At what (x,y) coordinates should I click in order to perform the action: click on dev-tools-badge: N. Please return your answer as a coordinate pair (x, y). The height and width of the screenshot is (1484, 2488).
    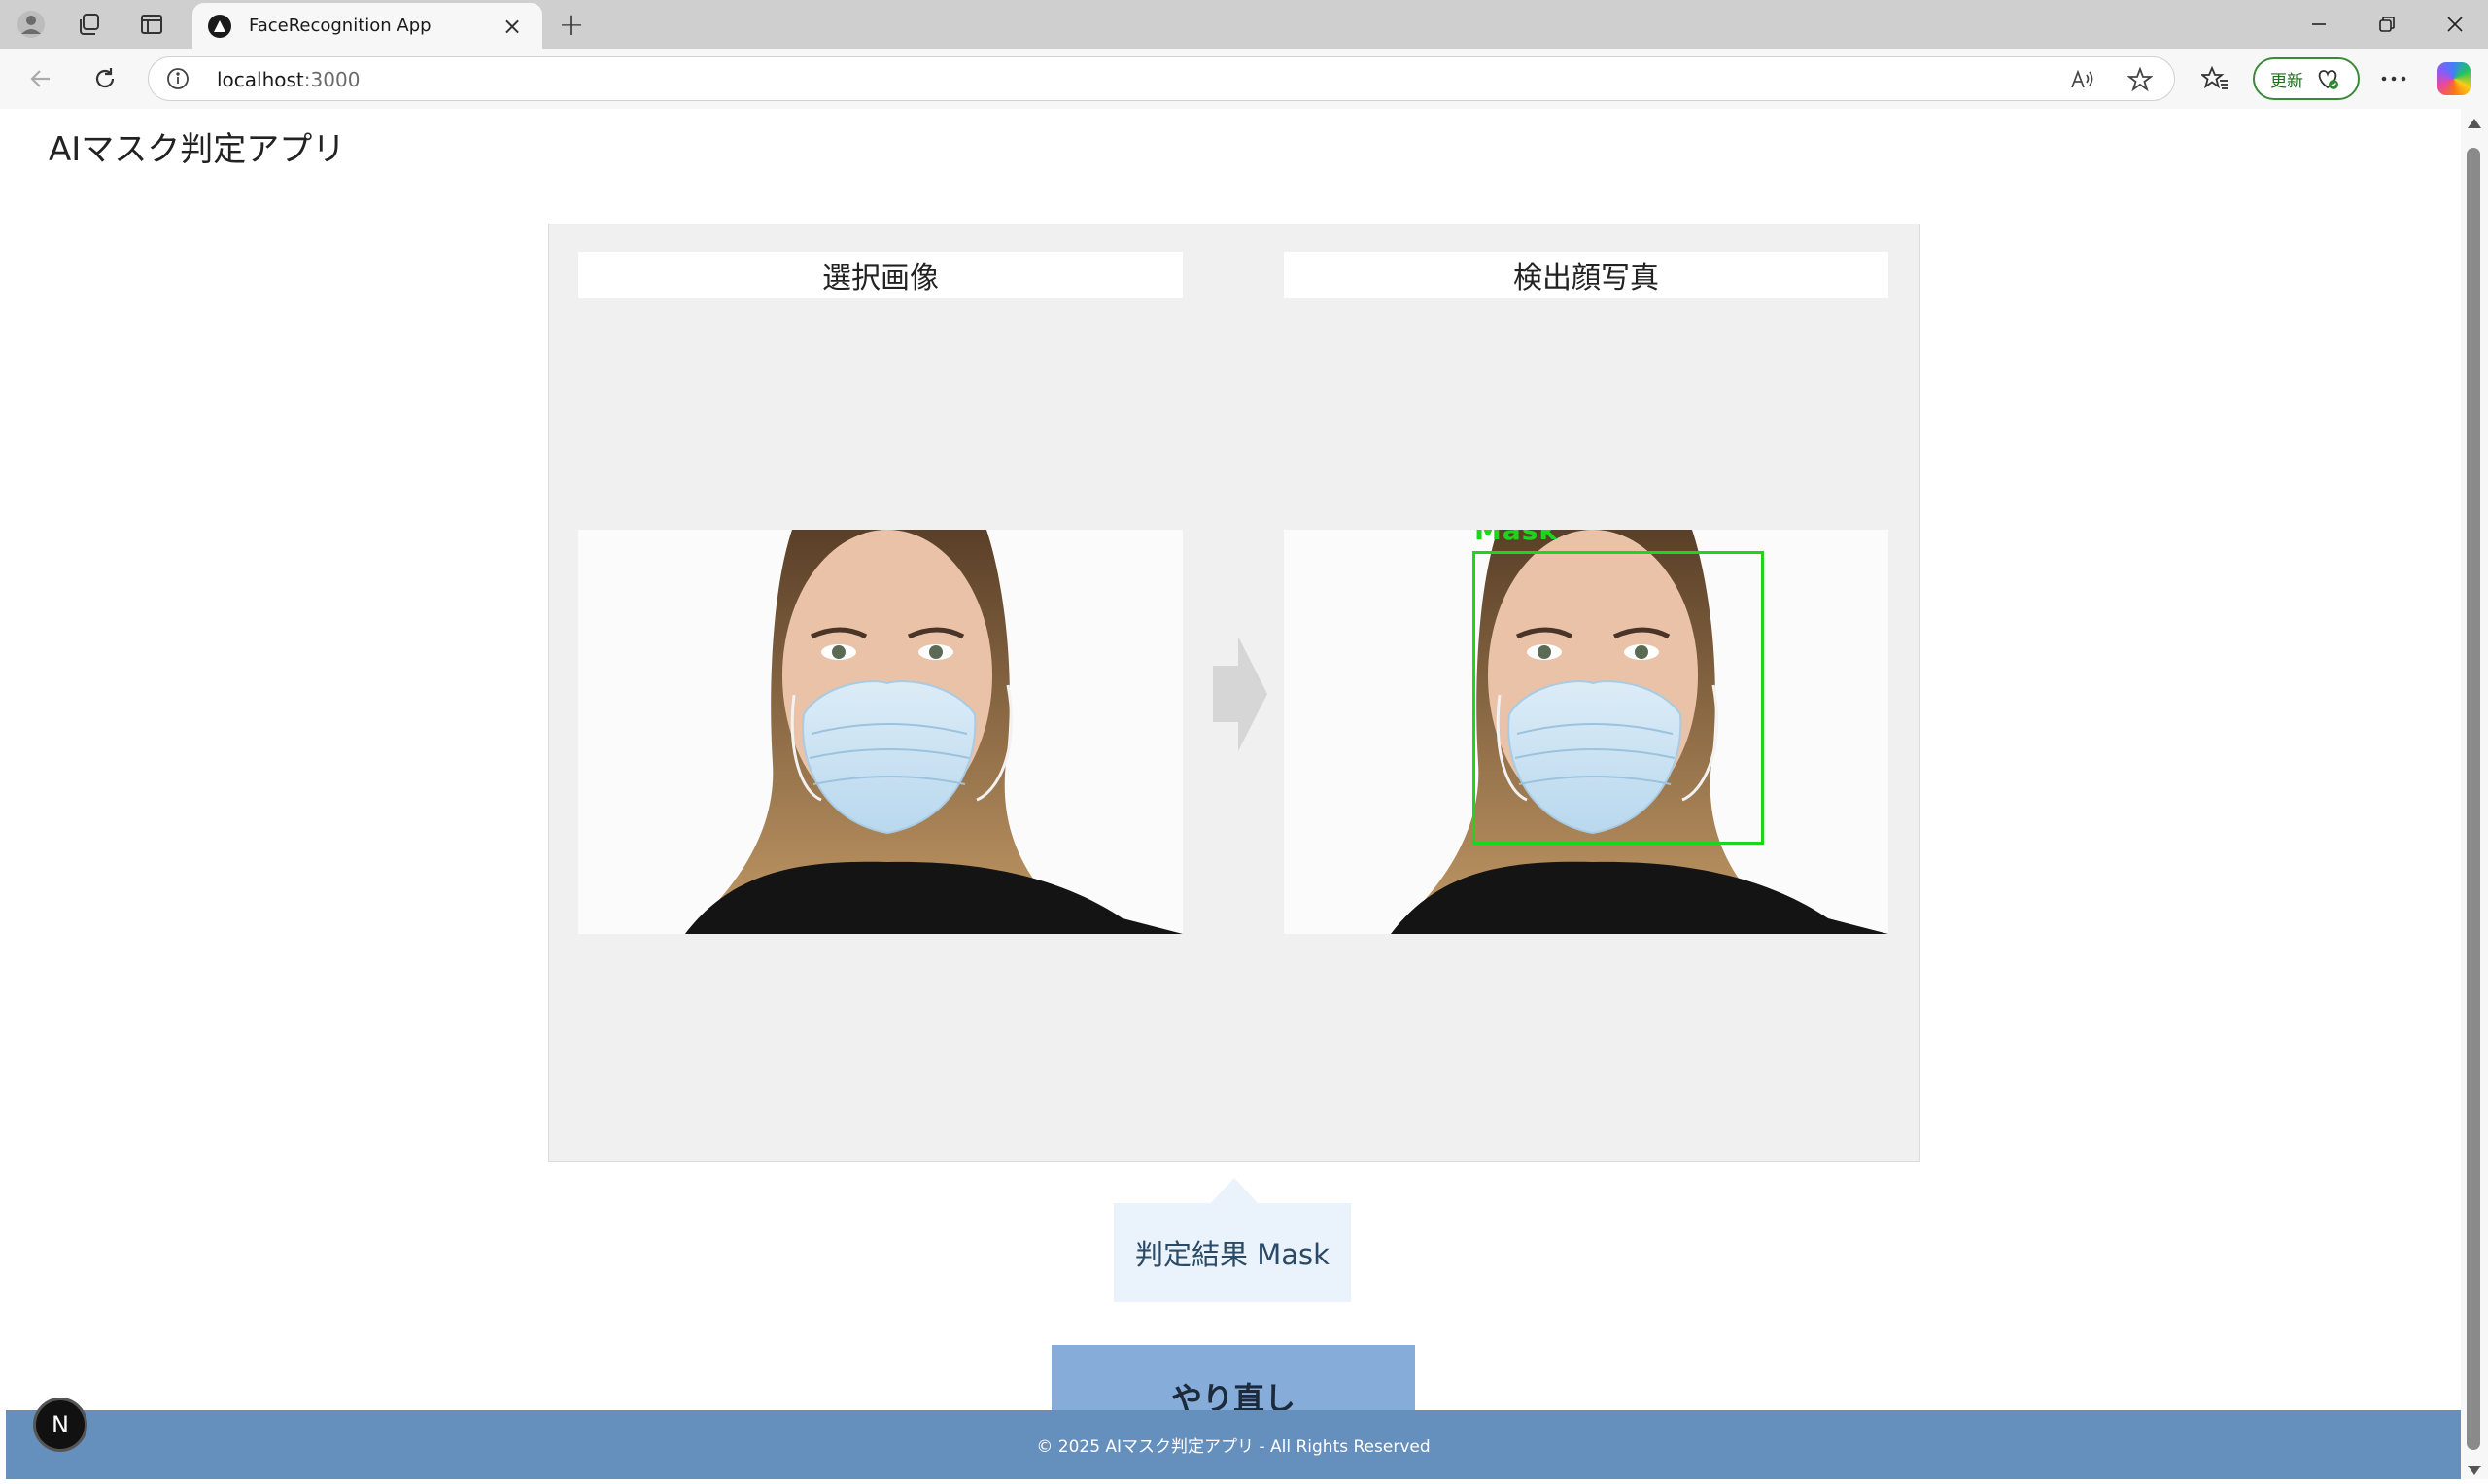
    Looking at the image, I should click on (60, 1425).